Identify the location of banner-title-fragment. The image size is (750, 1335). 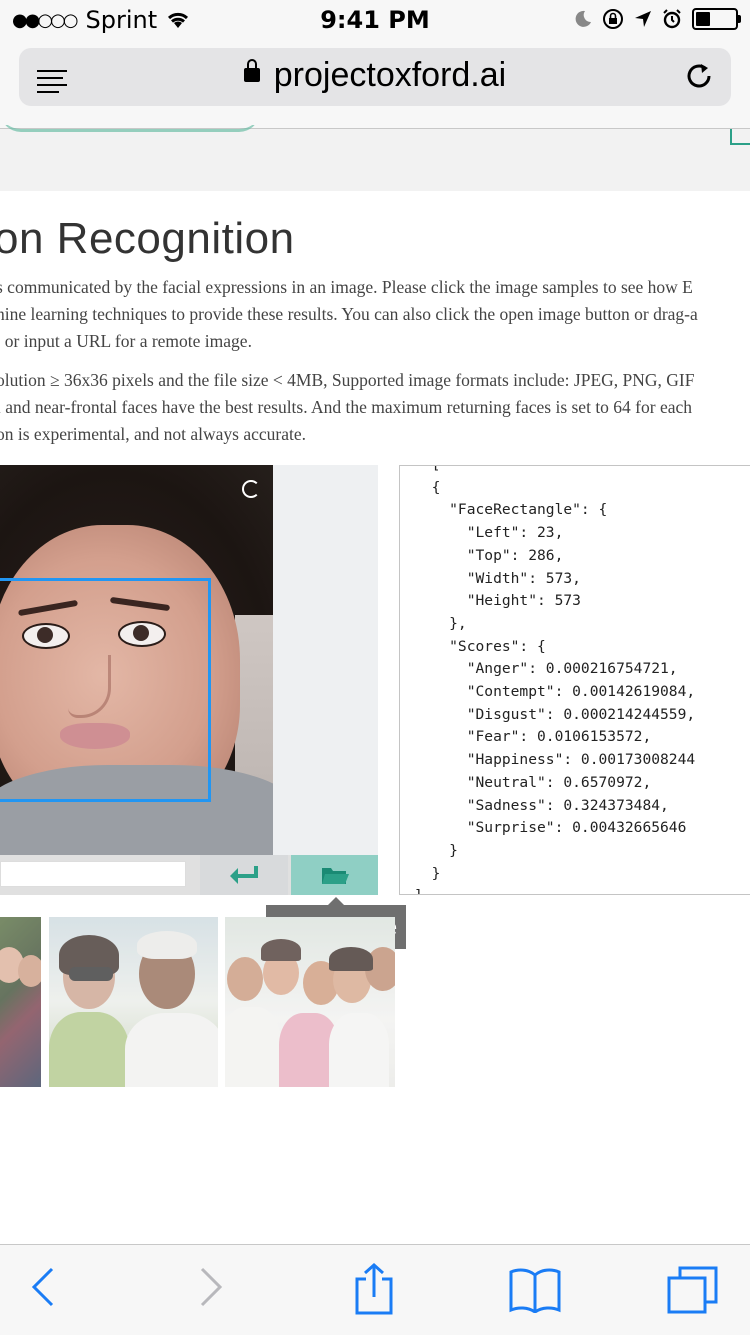
(130, 130).